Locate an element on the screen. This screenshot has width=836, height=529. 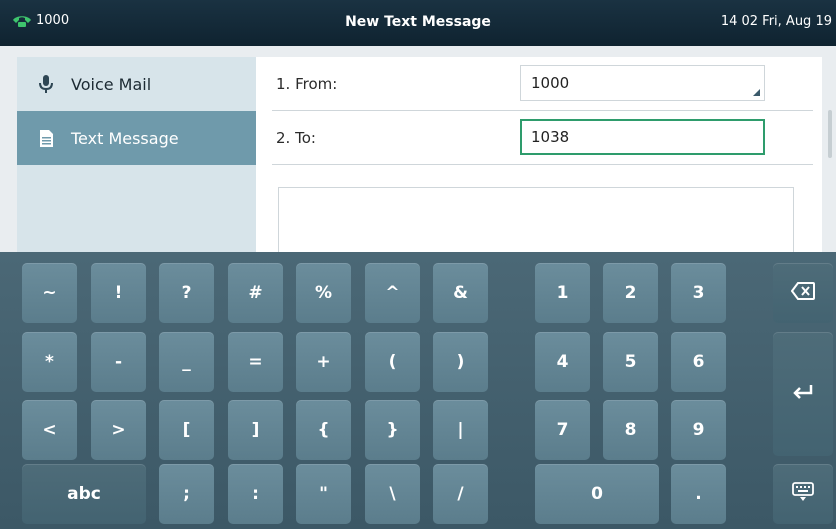
sidebar: Voice Mail Text Message is located at coordinates (136, 157).